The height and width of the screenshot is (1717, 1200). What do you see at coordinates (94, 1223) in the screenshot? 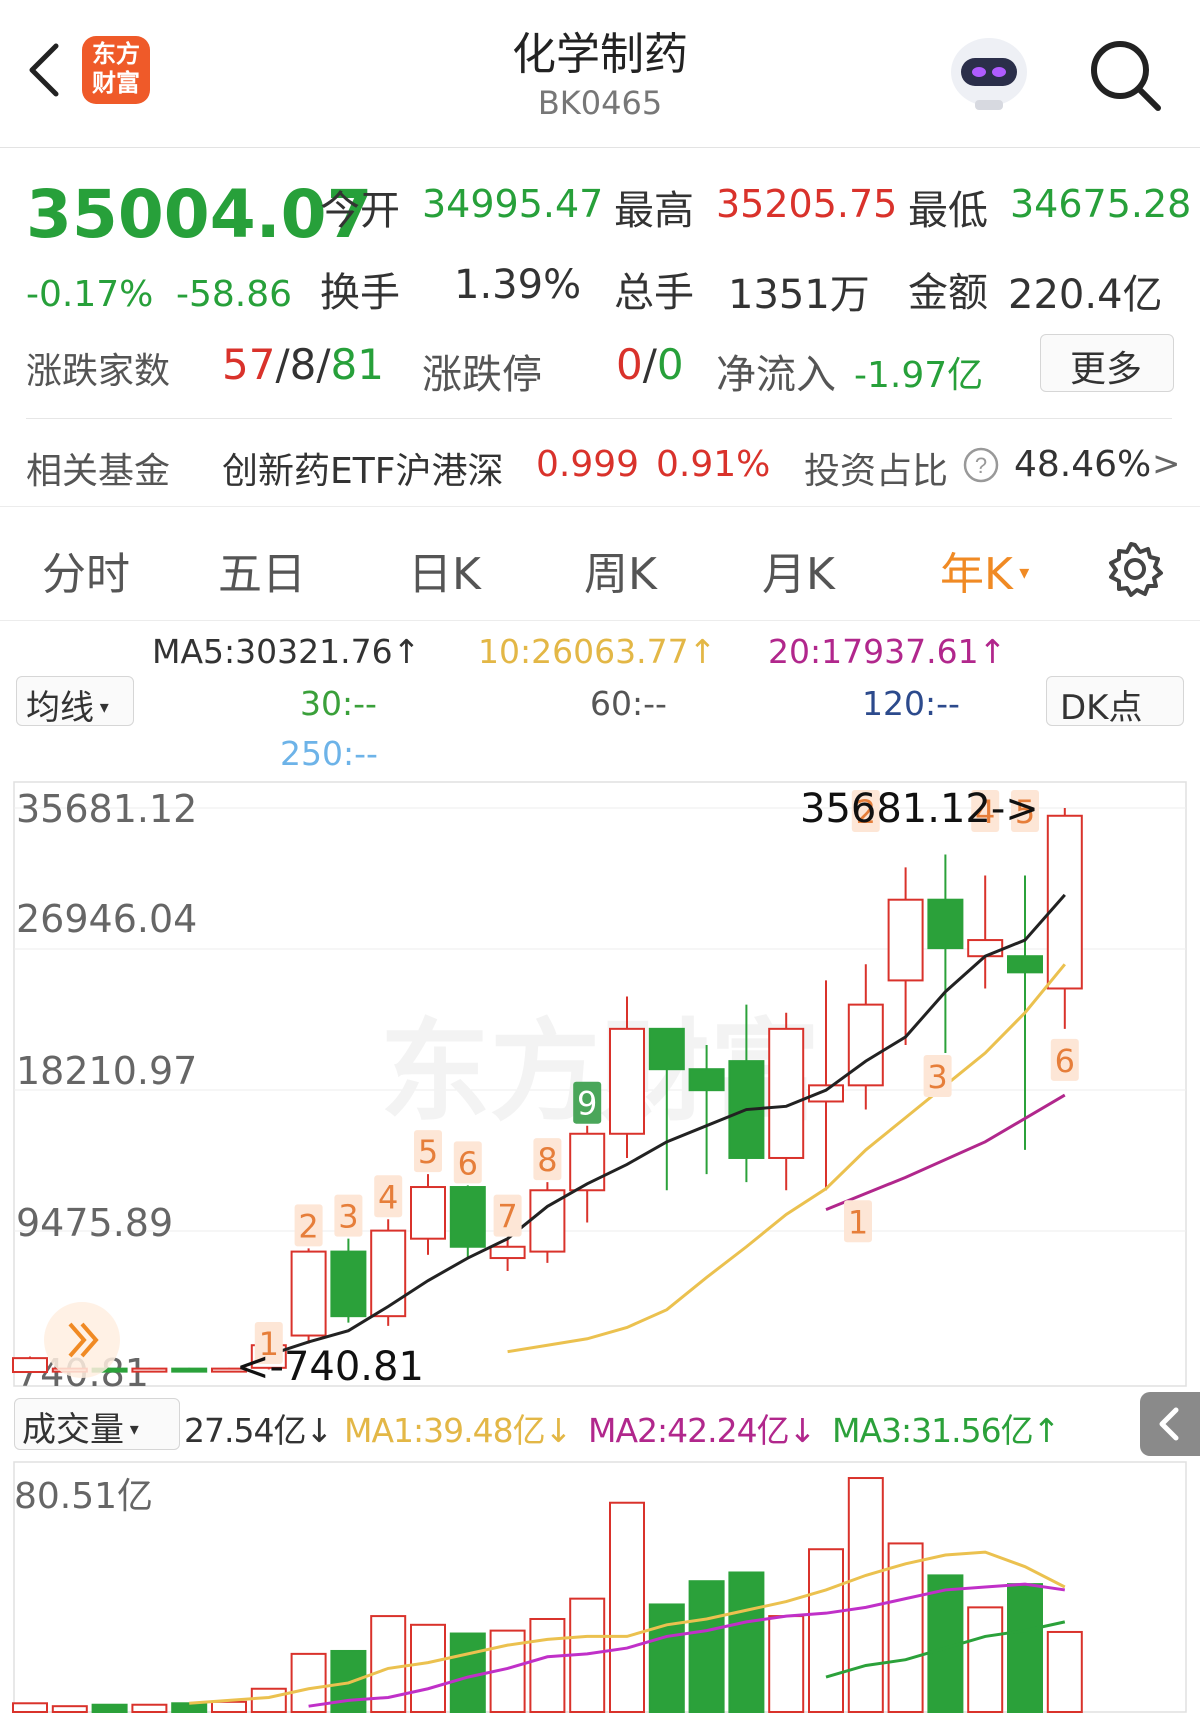
I see `y-axis-label: 9475.89` at bounding box center [94, 1223].